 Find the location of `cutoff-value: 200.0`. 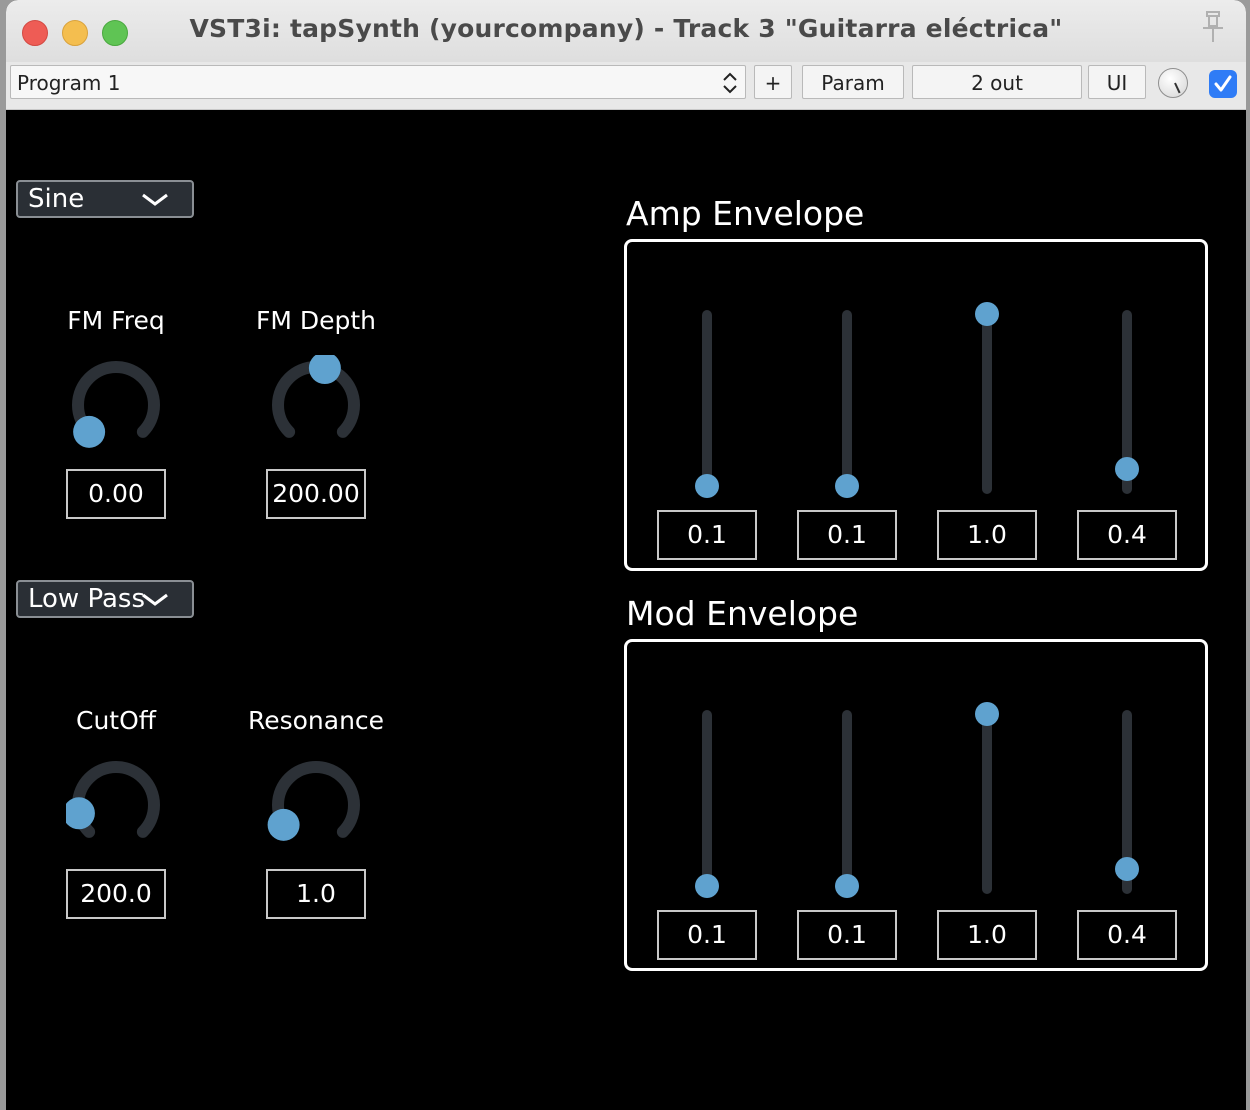

cutoff-value: 200.0 is located at coordinates (116, 894).